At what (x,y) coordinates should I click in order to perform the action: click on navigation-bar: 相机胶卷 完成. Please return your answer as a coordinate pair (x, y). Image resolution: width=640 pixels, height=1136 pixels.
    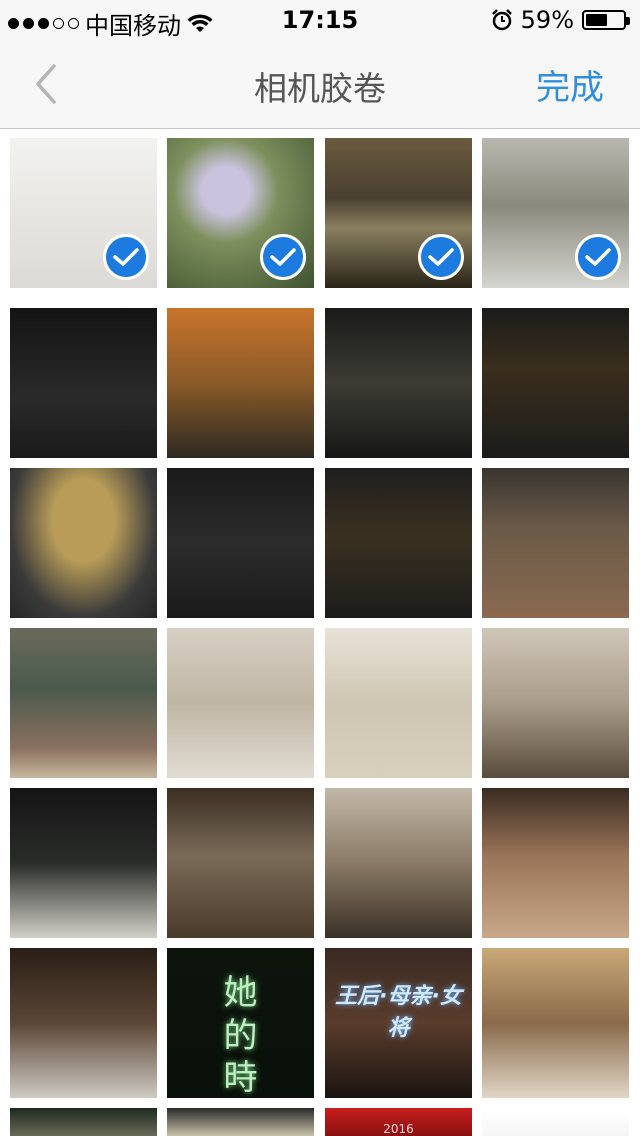
    Looking at the image, I should click on (320, 84).